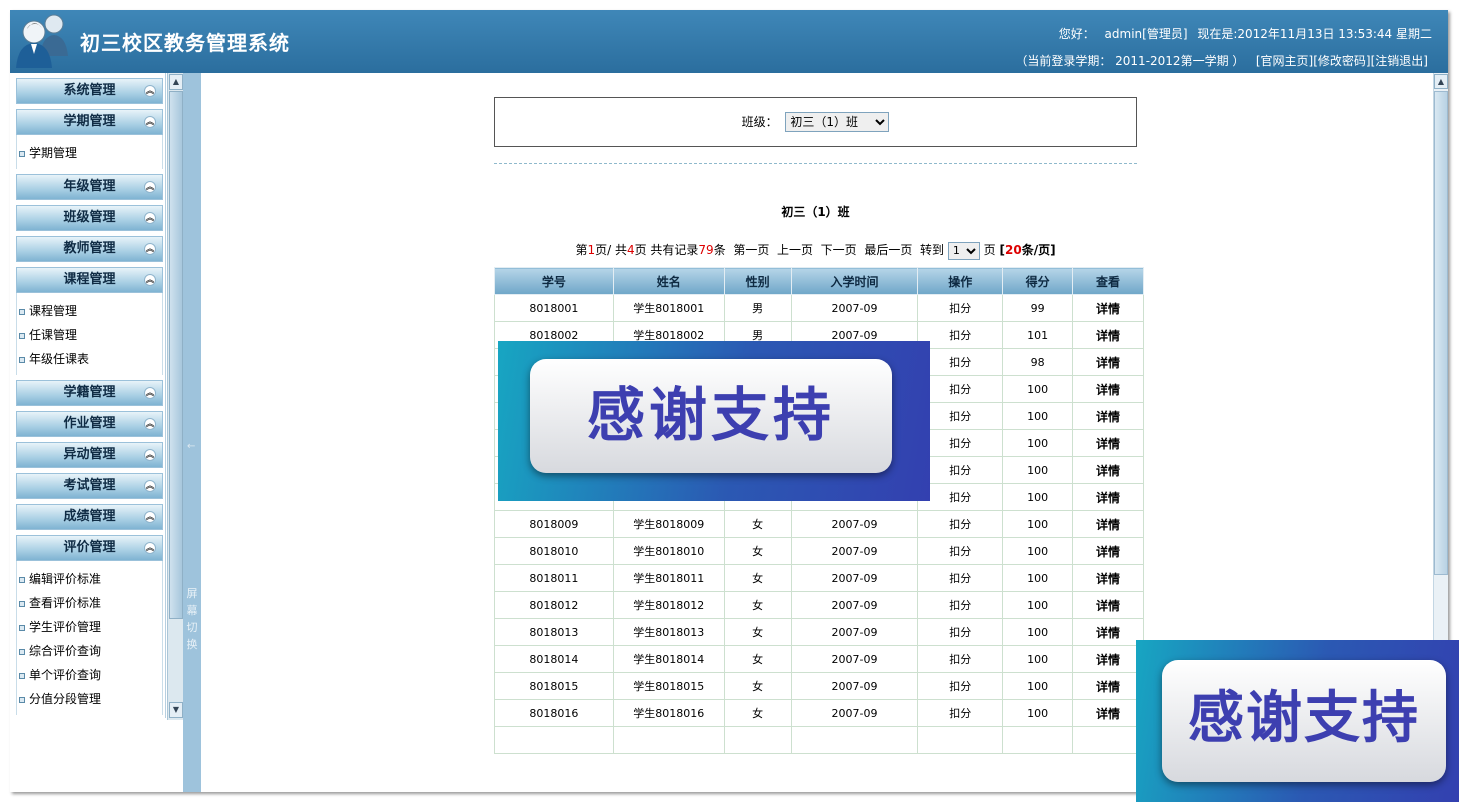  I want to click on sidebar-menu-item: 课程管理, so click(89, 311).